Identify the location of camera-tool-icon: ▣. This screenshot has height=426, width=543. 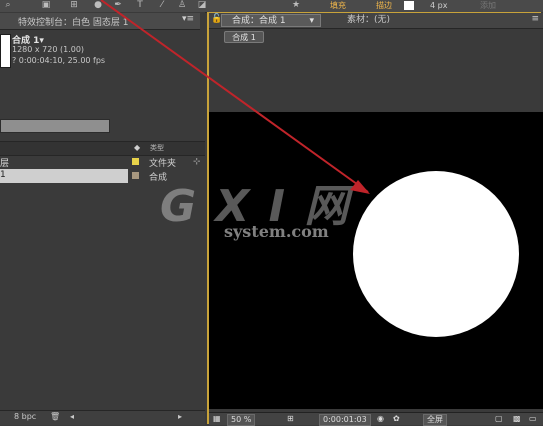
(46, 5).